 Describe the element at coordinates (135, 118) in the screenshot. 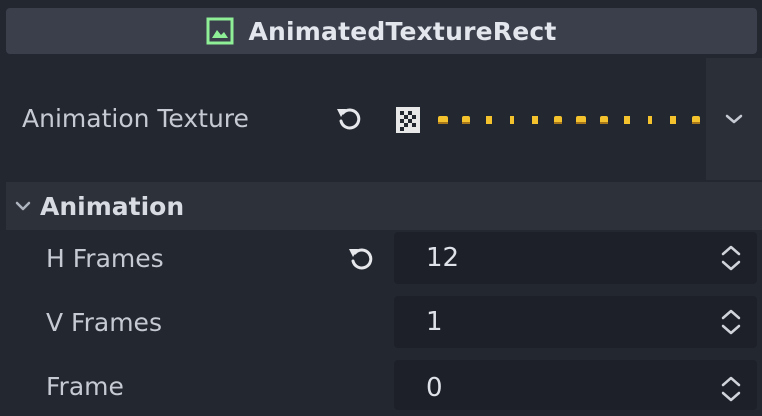

I see `property-label: Animation Texture` at that location.